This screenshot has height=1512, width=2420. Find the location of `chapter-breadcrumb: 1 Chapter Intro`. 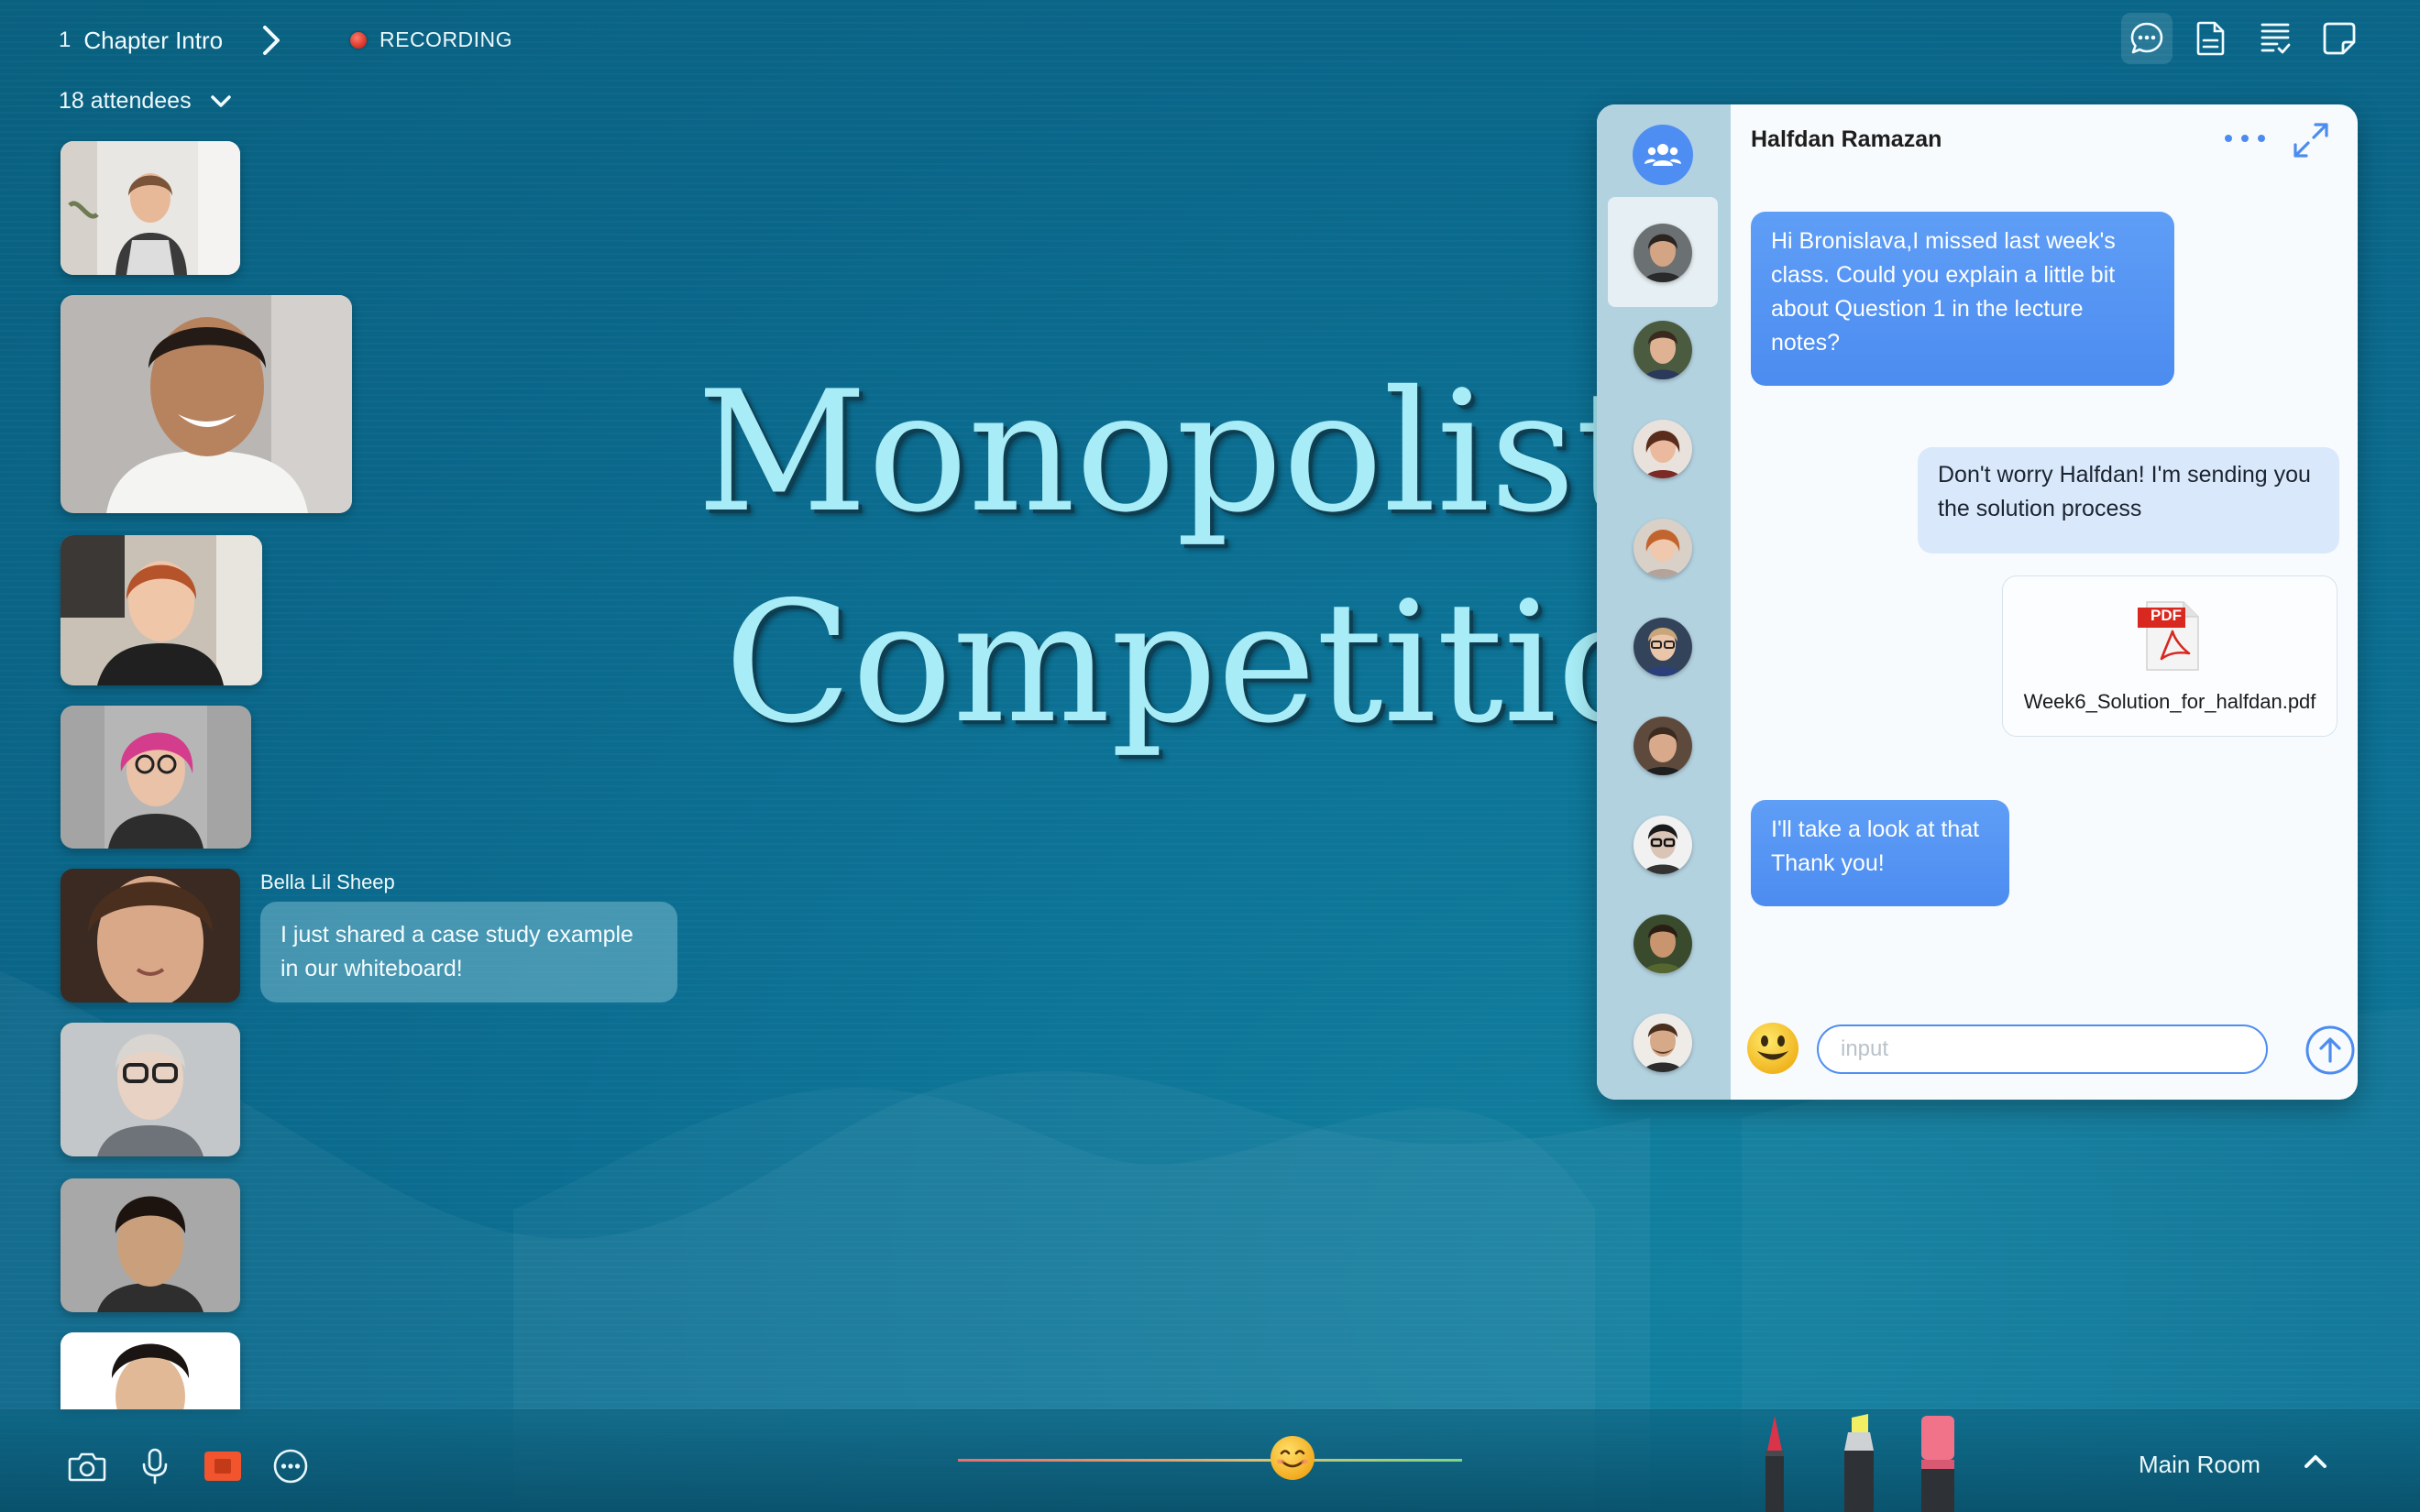

chapter-breadcrumb: 1 Chapter Intro is located at coordinates (171, 40).